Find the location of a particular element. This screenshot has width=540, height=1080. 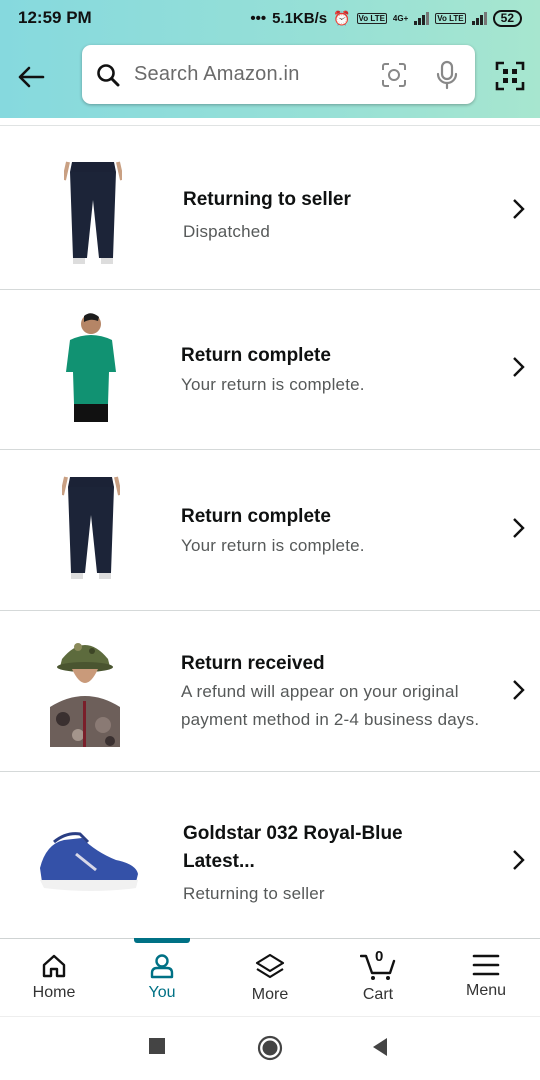

home-circle-icon is located at coordinates (270, 1048).